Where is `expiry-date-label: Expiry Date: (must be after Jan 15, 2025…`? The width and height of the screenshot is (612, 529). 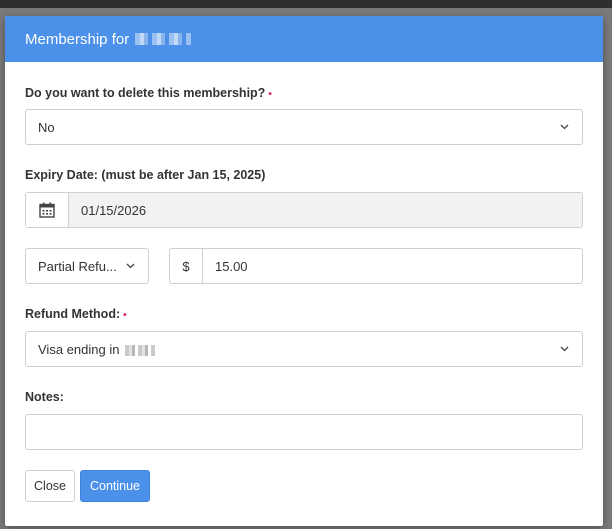 expiry-date-label: Expiry Date: (must be after Jan 15, 2025… is located at coordinates (145, 175).